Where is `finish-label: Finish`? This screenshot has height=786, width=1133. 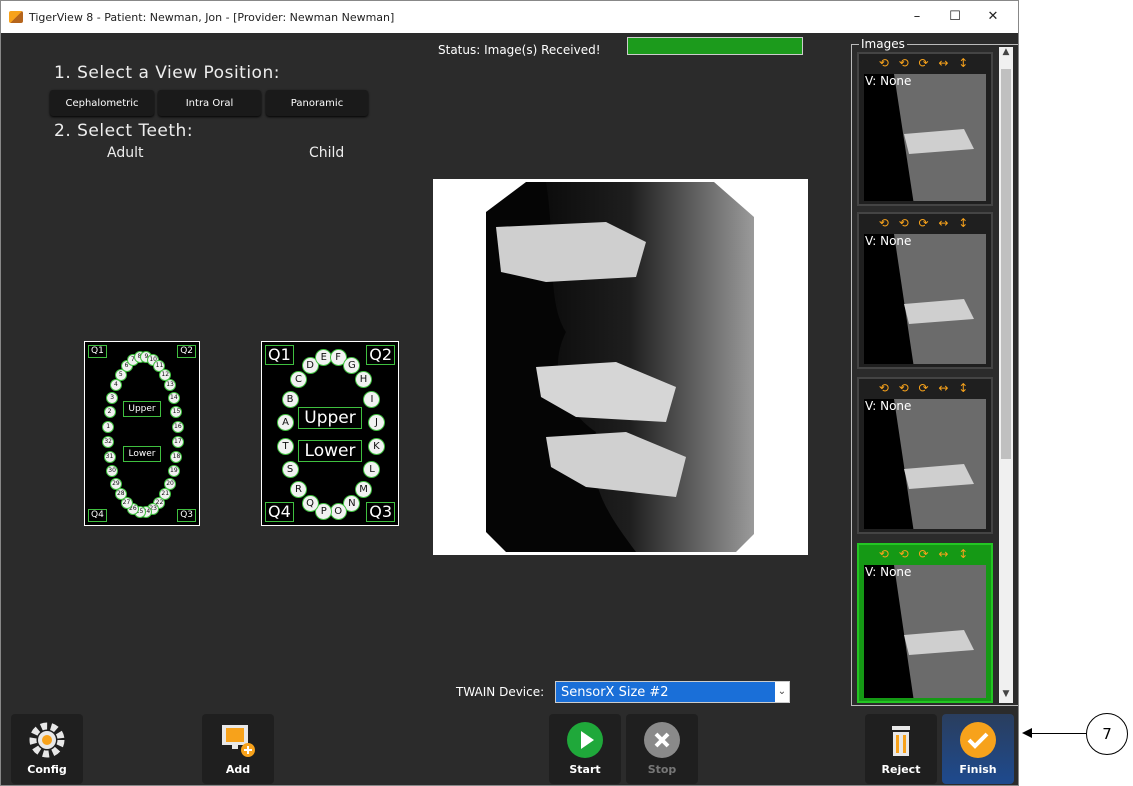
finish-label: Finish is located at coordinates (978, 769).